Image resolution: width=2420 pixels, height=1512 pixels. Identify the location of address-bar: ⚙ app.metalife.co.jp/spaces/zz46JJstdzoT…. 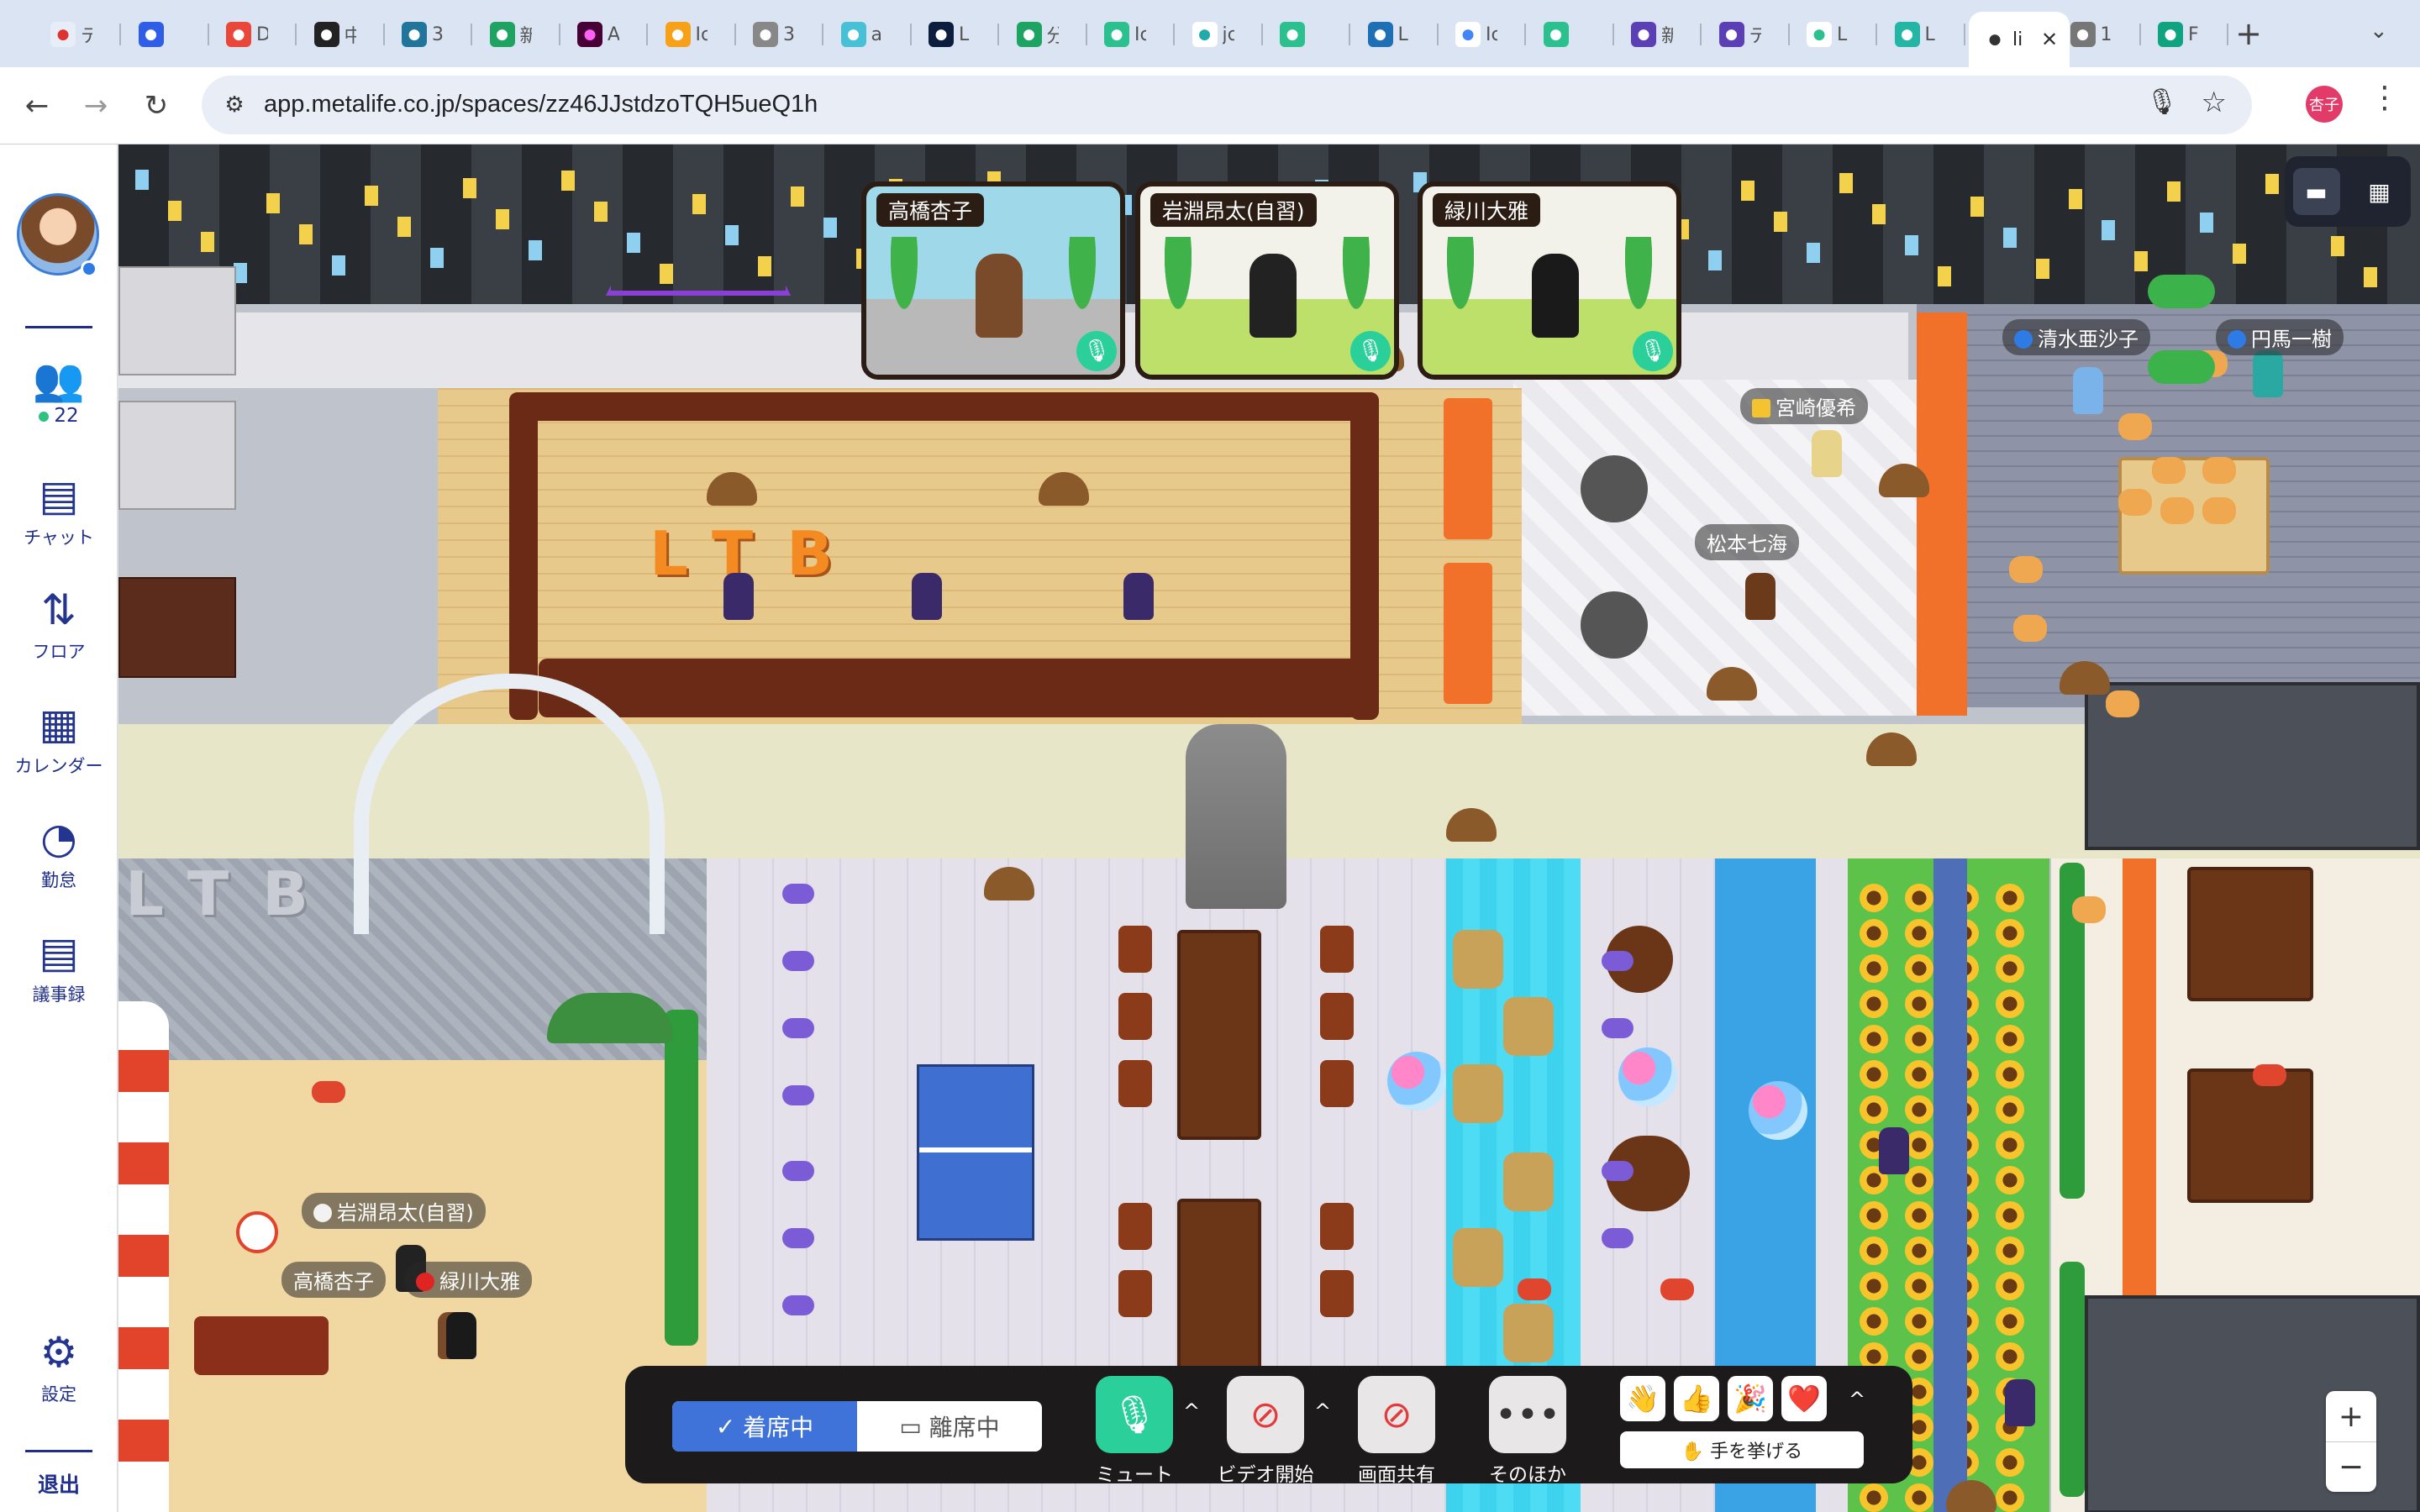
(1227, 105).